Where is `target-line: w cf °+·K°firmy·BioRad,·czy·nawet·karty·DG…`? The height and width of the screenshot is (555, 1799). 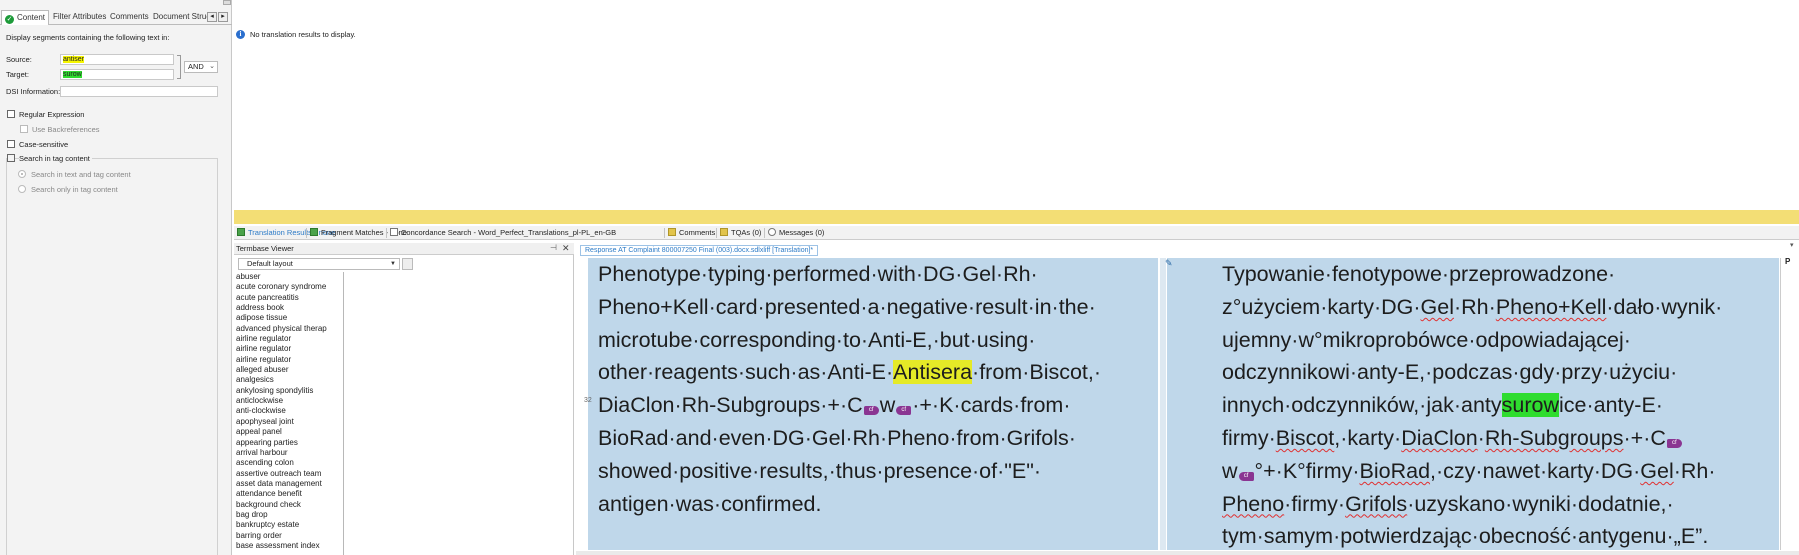 target-line: w cf °+·K°firmy·BioRad,·czy·nawet·karty·DG… is located at coordinates (1472, 471).